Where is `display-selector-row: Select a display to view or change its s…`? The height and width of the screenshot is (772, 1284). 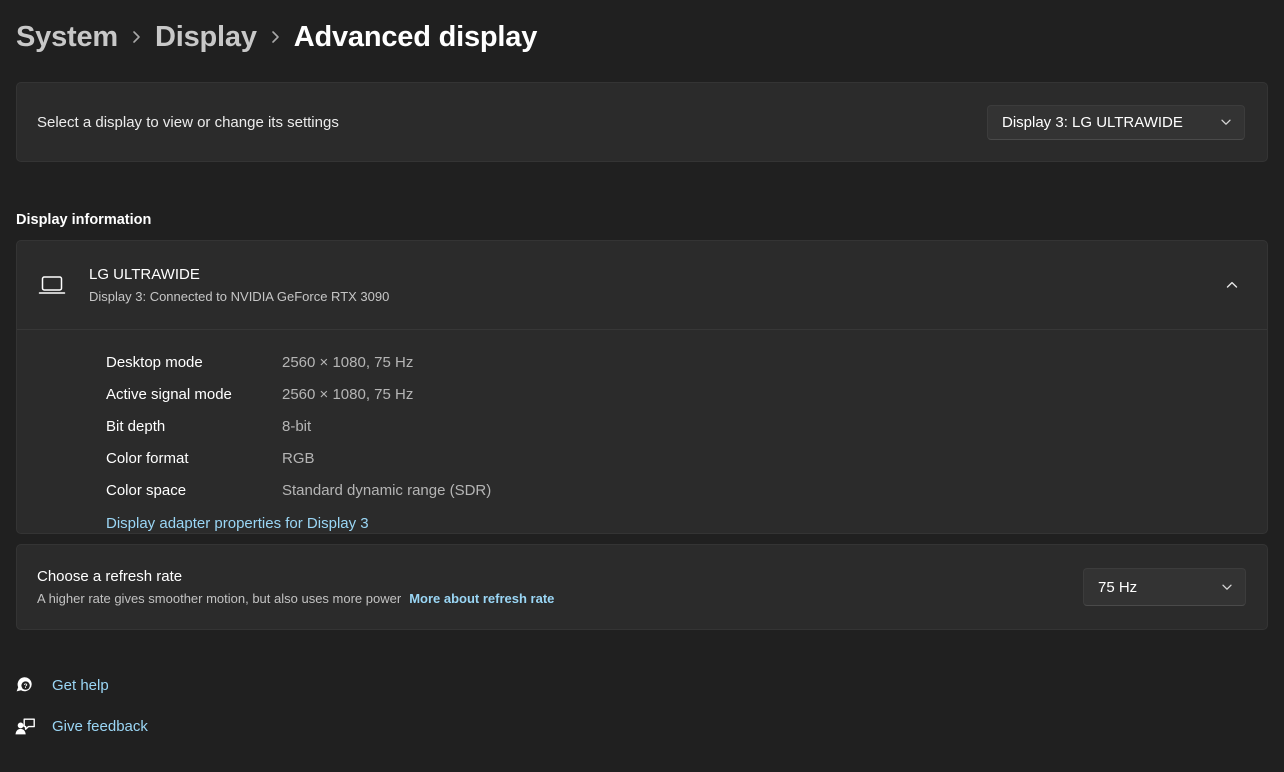 display-selector-row: Select a display to view or change its s… is located at coordinates (642, 122).